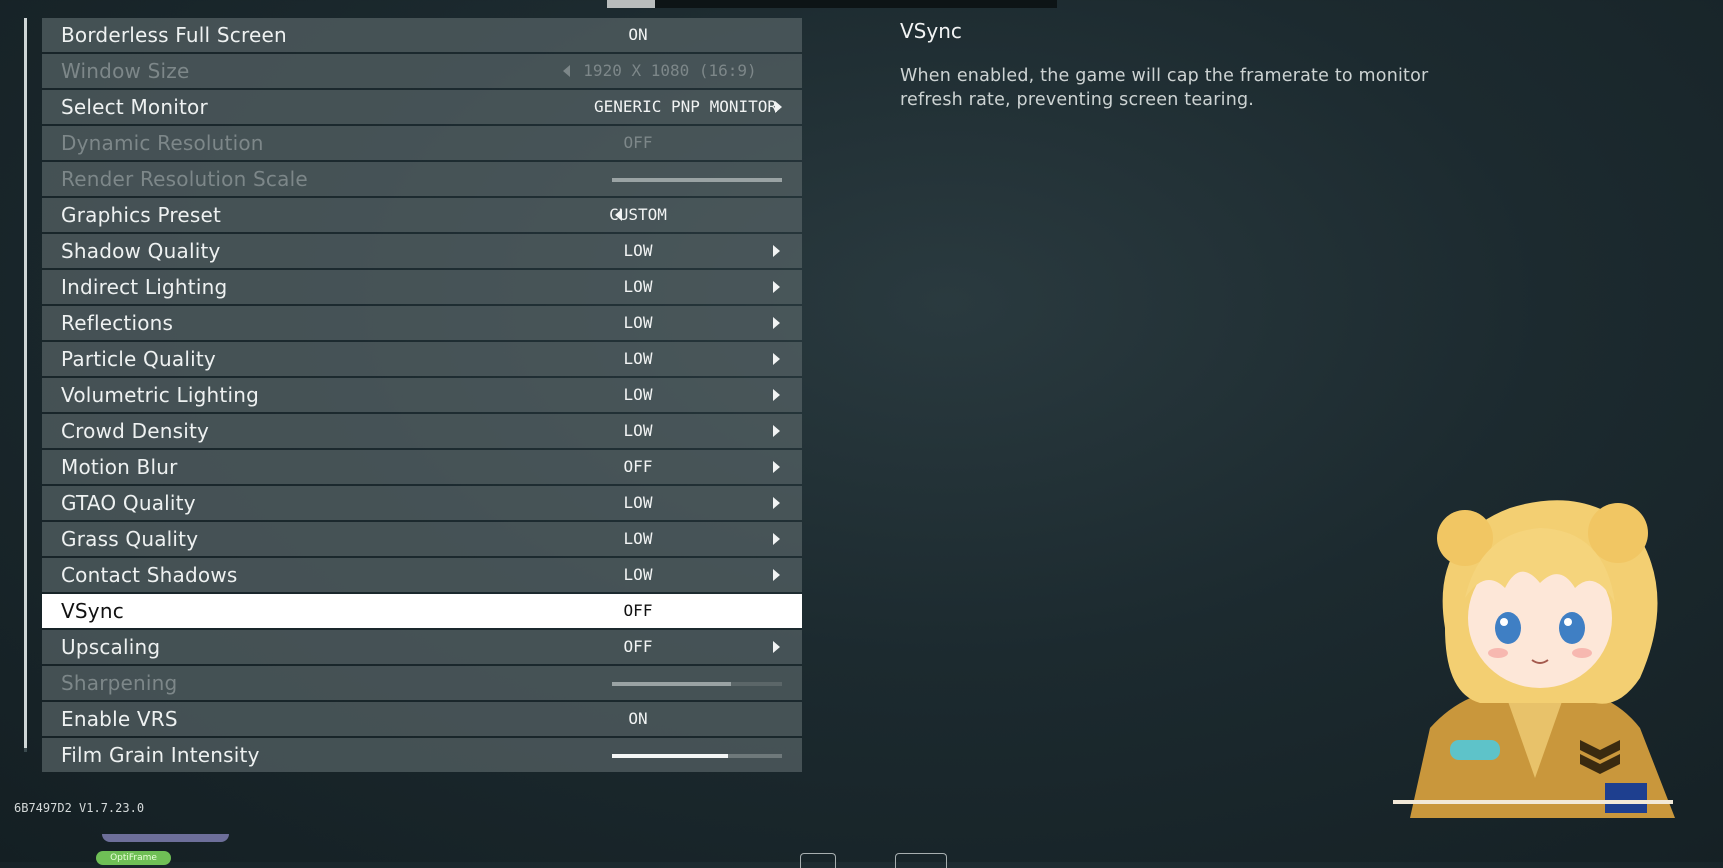 This screenshot has height=868, width=1723. I want to click on setting-row-gtao-quality: GTAO Quality LOW, so click(422, 503).